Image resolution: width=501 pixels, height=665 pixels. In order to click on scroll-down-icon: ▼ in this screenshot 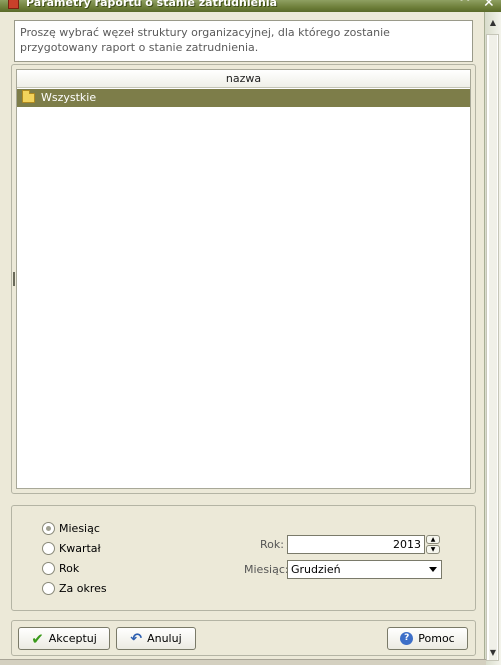, I will do `click(493, 653)`.